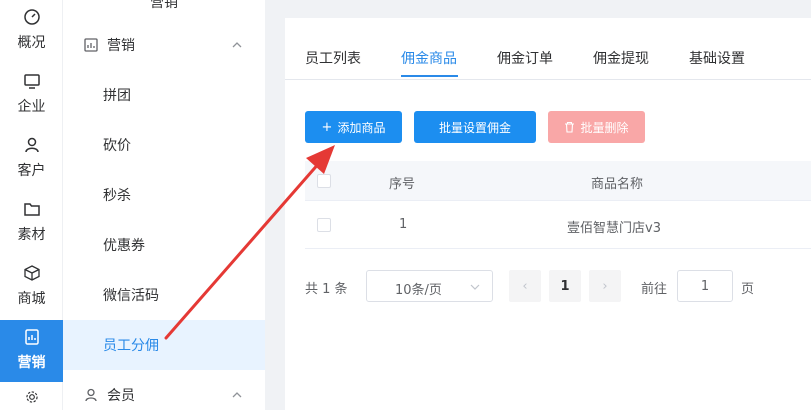  What do you see at coordinates (121, 396) in the screenshot?
I see `menu-group-label: 会员` at bounding box center [121, 396].